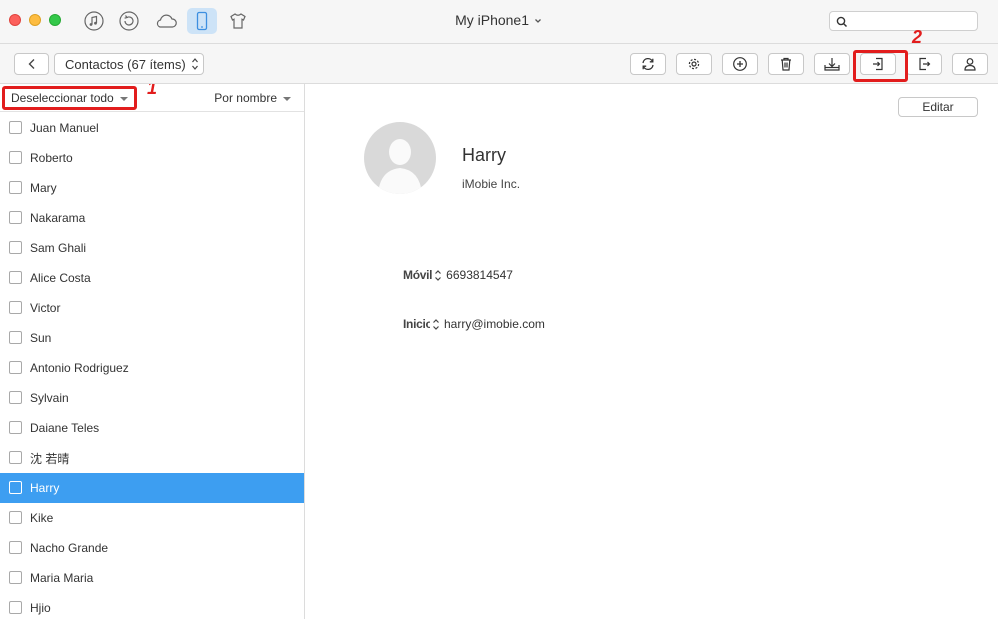 The width and height of the screenshot is (998, 619). What do you see at coordinates (400, 166) in the screenshot?
I see `person-silhouette-icon` at bounding box center [400, 166].